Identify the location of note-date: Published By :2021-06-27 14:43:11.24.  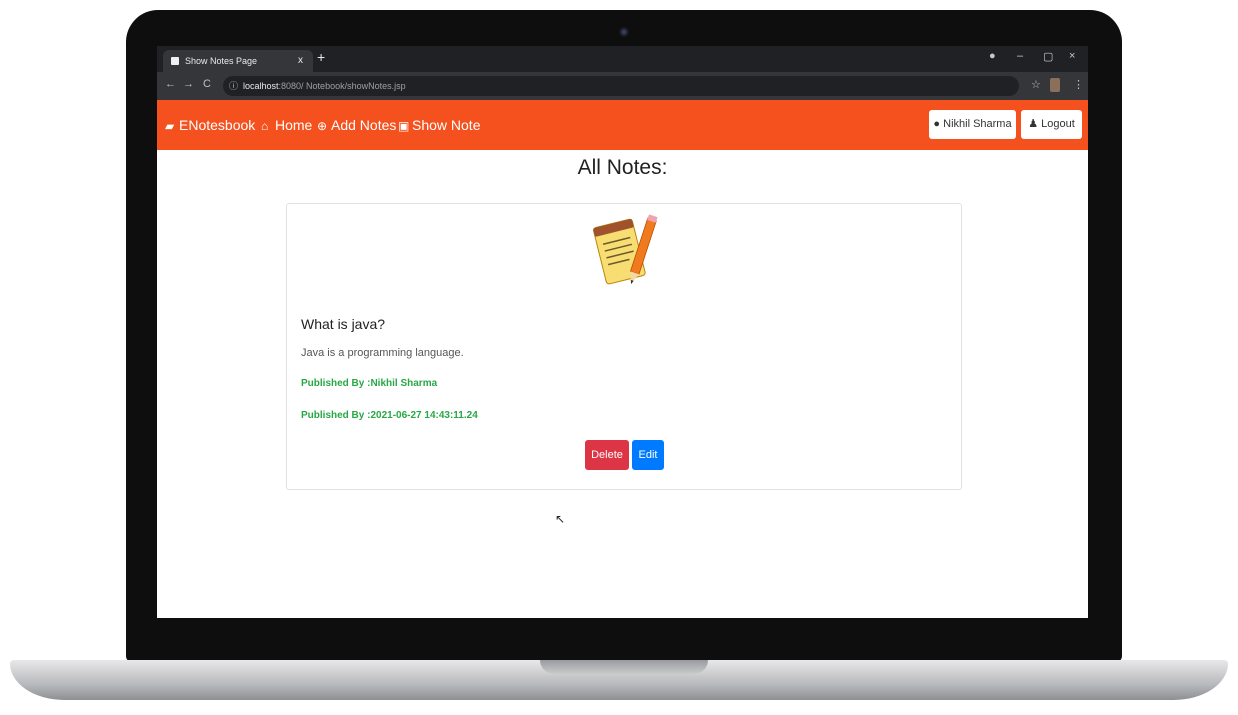
(389, 415).